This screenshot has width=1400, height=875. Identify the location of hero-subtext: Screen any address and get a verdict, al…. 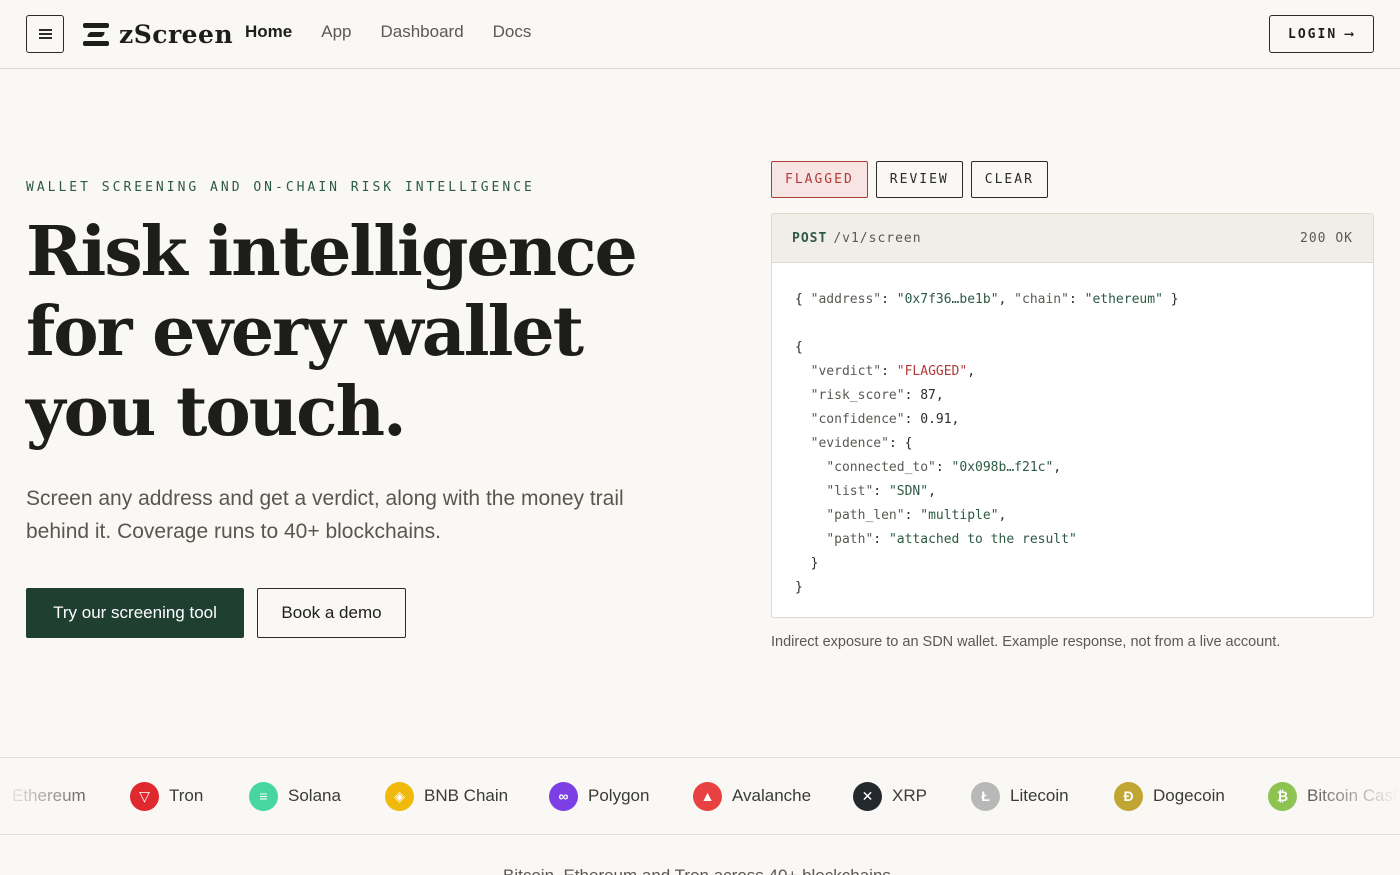
(325, 515).